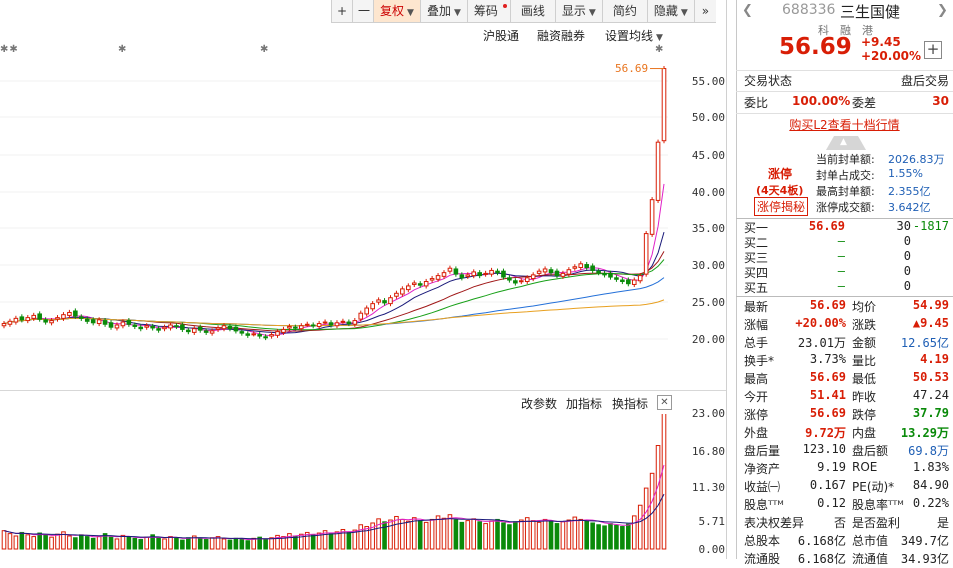 This screenshot has width=953, height=568. What do you see at coordinates (539, 403) in the screenshot?
I see `edit-params-button: 改参数` at bounding box center [539, 403].